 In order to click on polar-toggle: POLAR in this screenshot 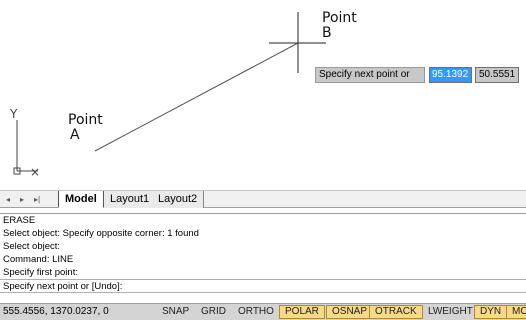, I will do `click(302, 312)`.